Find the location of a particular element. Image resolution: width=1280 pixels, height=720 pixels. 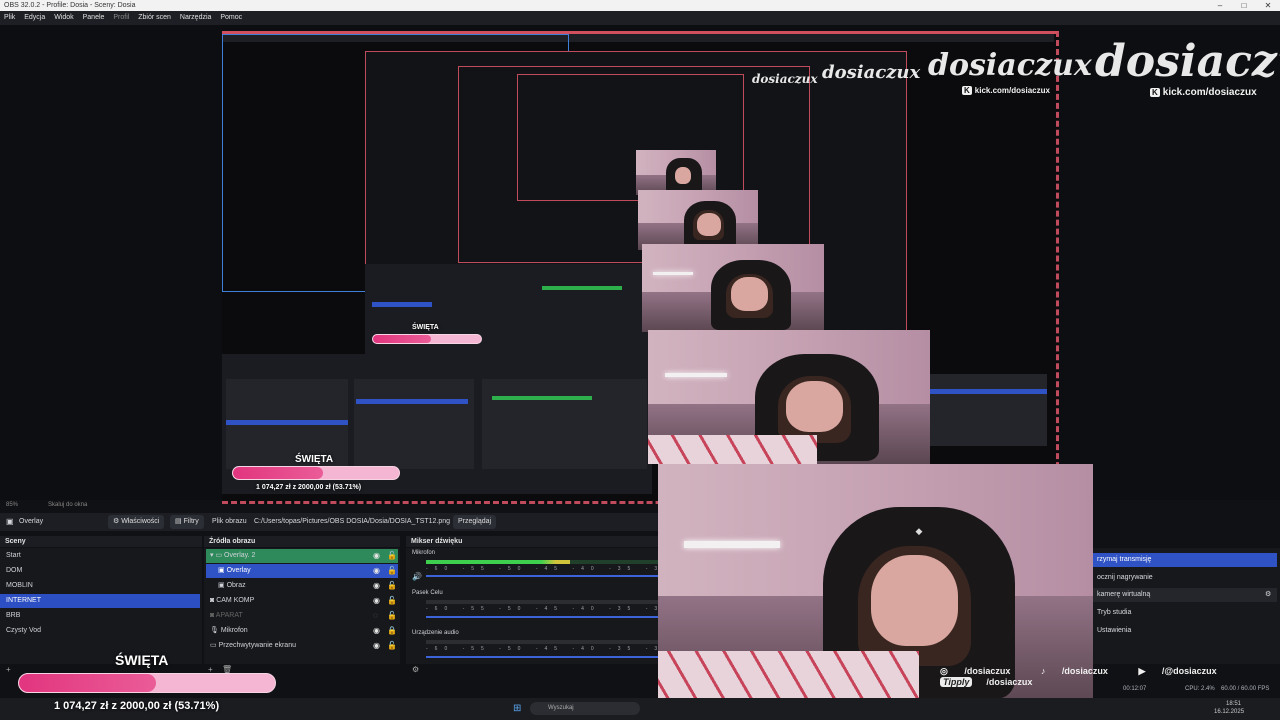

menu-help: Pomoc is located at coordinates (231, 17).